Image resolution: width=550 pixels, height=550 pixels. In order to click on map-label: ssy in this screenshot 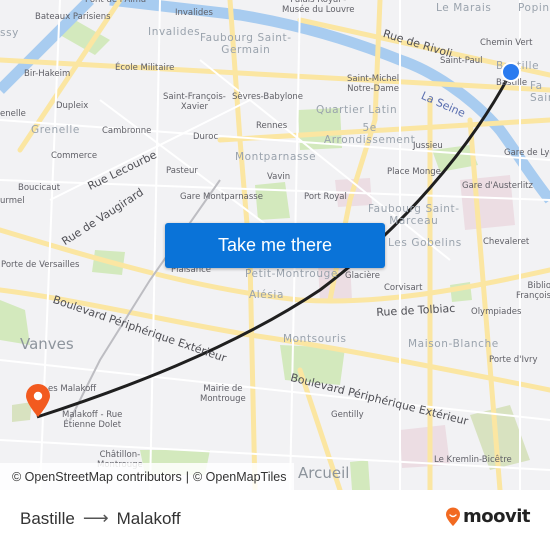, I will do `click(9, 33)`.